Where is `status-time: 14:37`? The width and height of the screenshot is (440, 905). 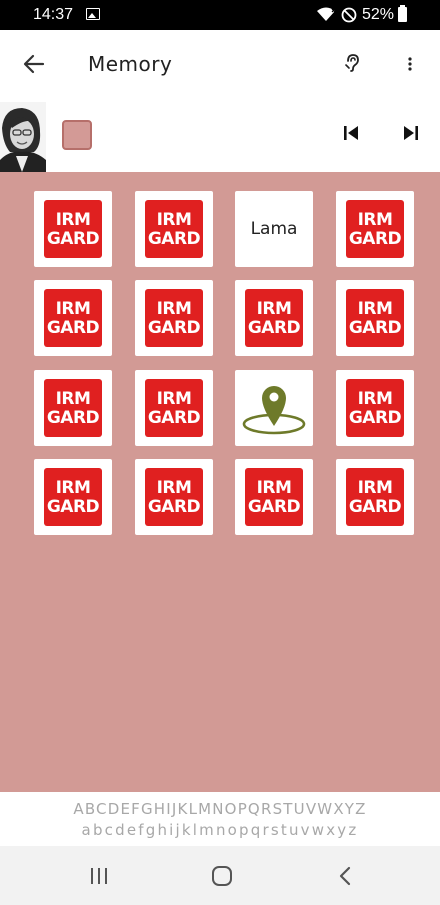
status-time: 14:37 is located at coordinates (53, 14).